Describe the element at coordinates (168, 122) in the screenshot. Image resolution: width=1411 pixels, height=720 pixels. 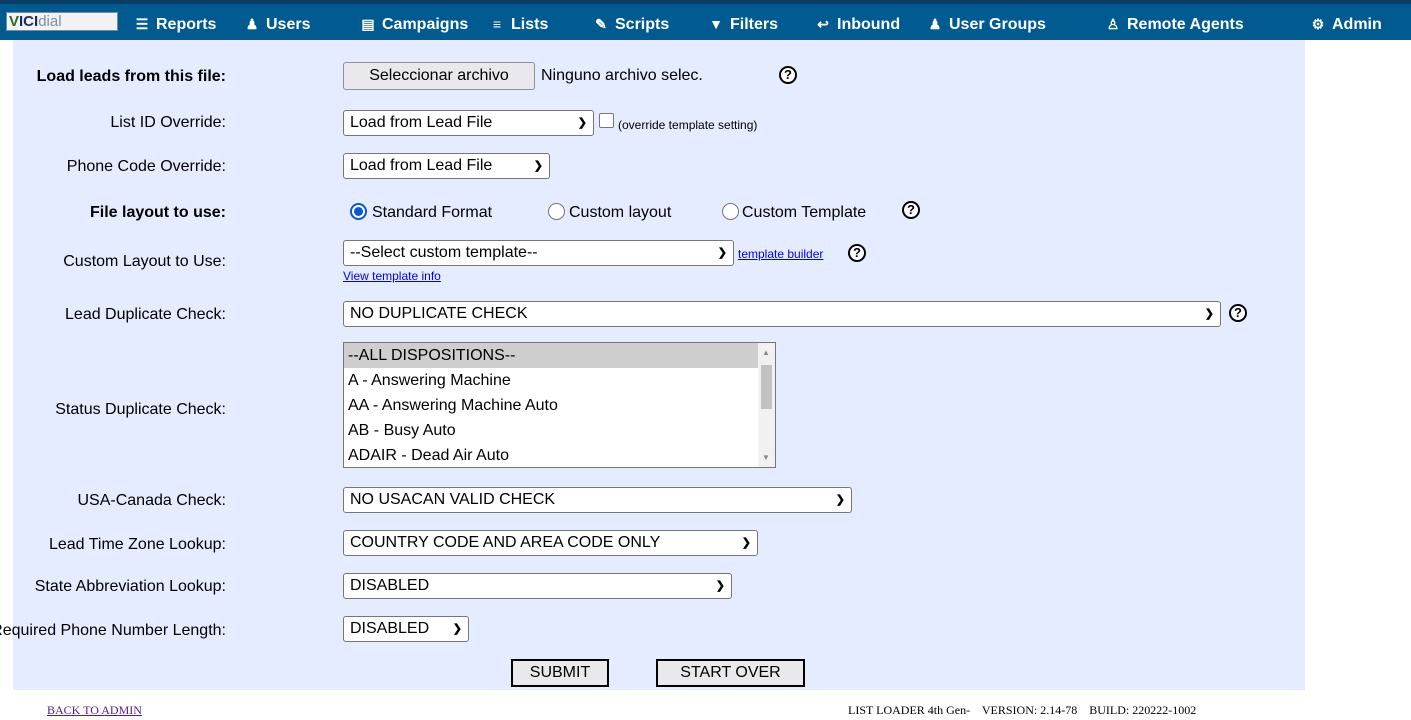
I see `list-id-label: List ID Override:` at that location.